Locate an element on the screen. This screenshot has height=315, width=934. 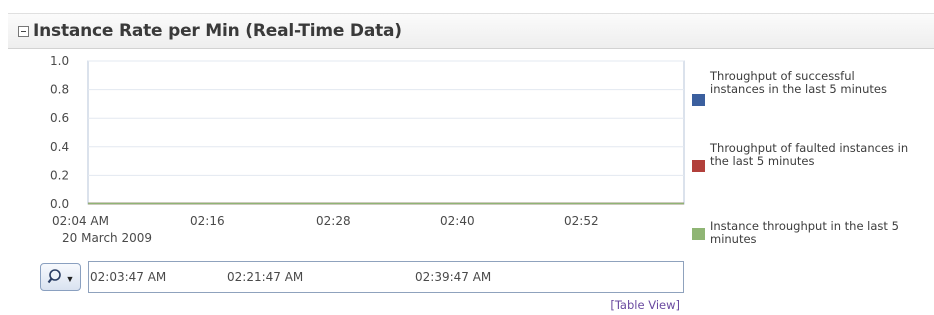
x-date-label: 20 March 2009 is located at coordinates (107, 238).